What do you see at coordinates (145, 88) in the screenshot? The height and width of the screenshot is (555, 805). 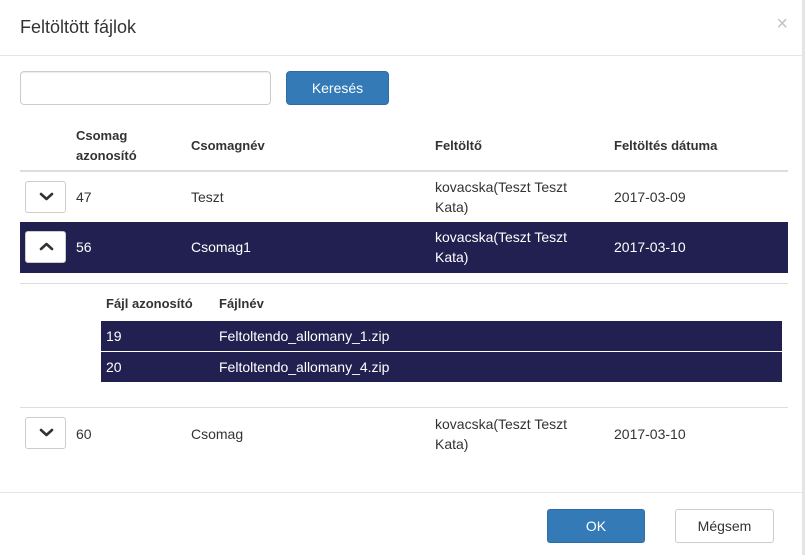 I see `search-input` at bounding box center [145, 88].